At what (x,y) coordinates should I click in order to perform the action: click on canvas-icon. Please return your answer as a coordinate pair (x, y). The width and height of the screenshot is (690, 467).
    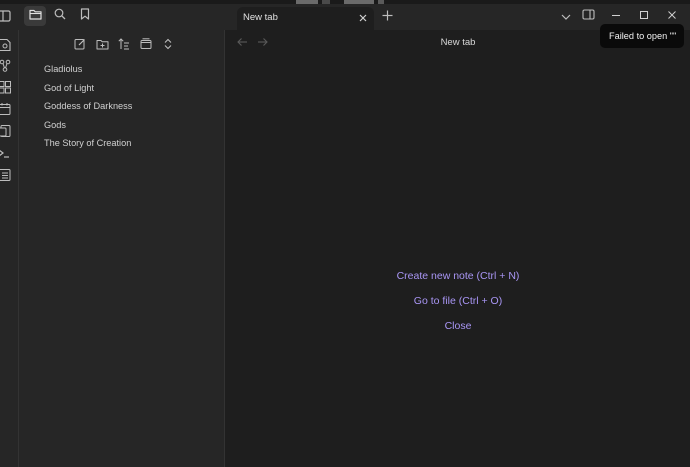
    Looking at the image, I should click on (6, 87).